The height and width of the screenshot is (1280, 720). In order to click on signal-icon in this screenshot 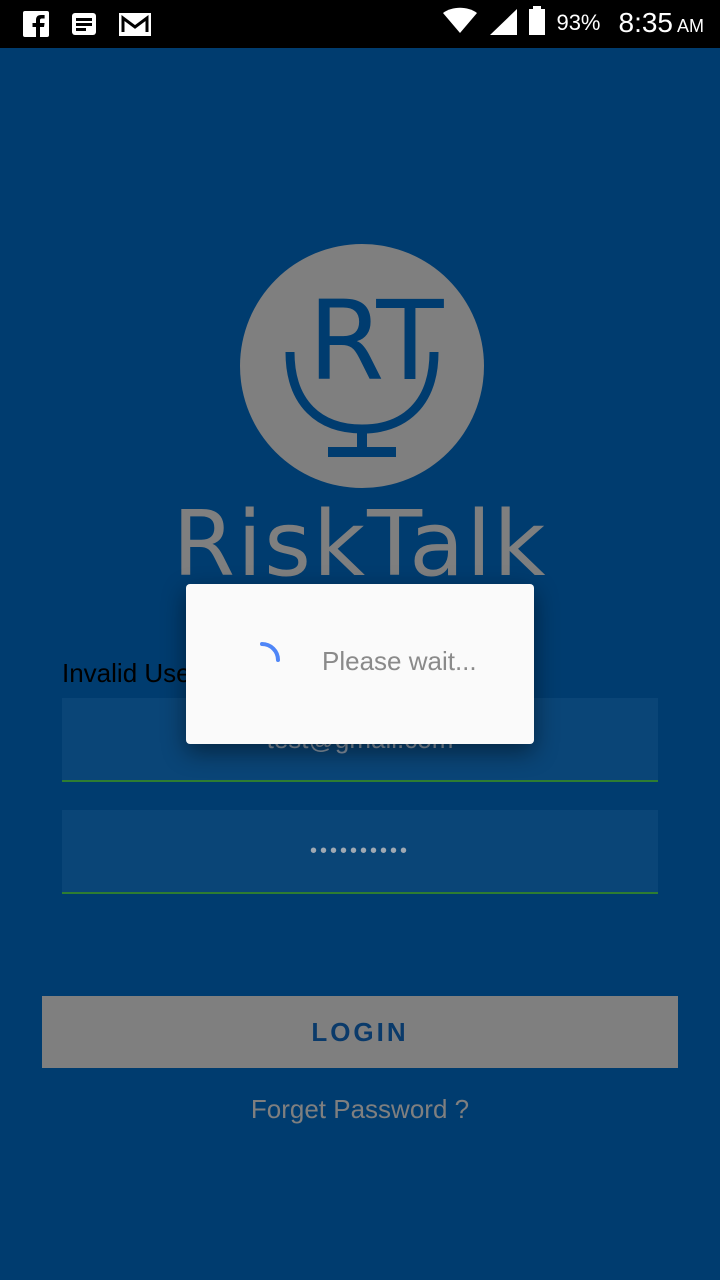, I will do `click(503, 23)`.